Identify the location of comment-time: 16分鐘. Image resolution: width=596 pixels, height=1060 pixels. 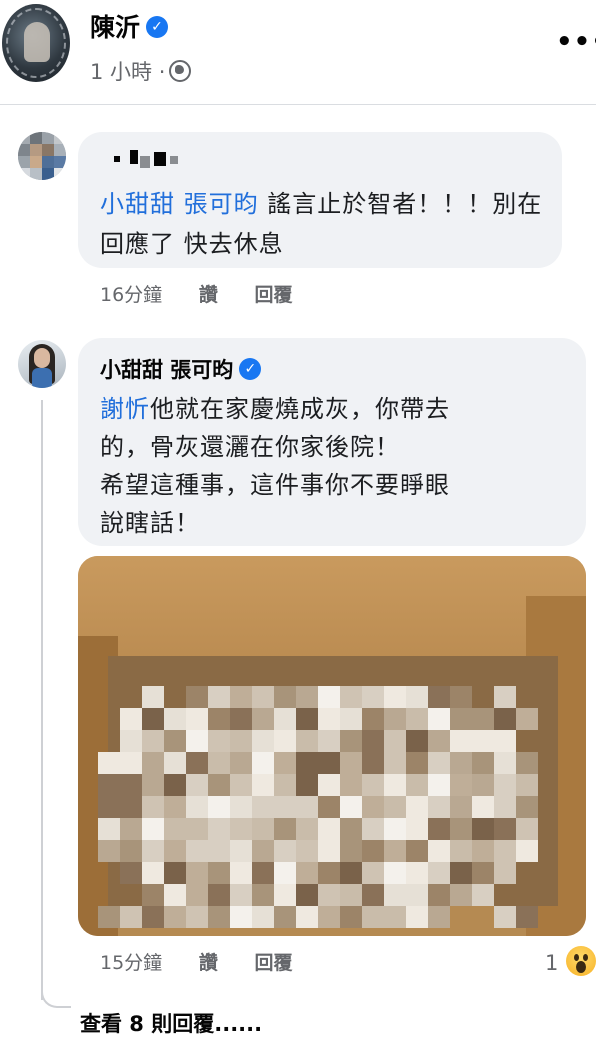
(131, 295).